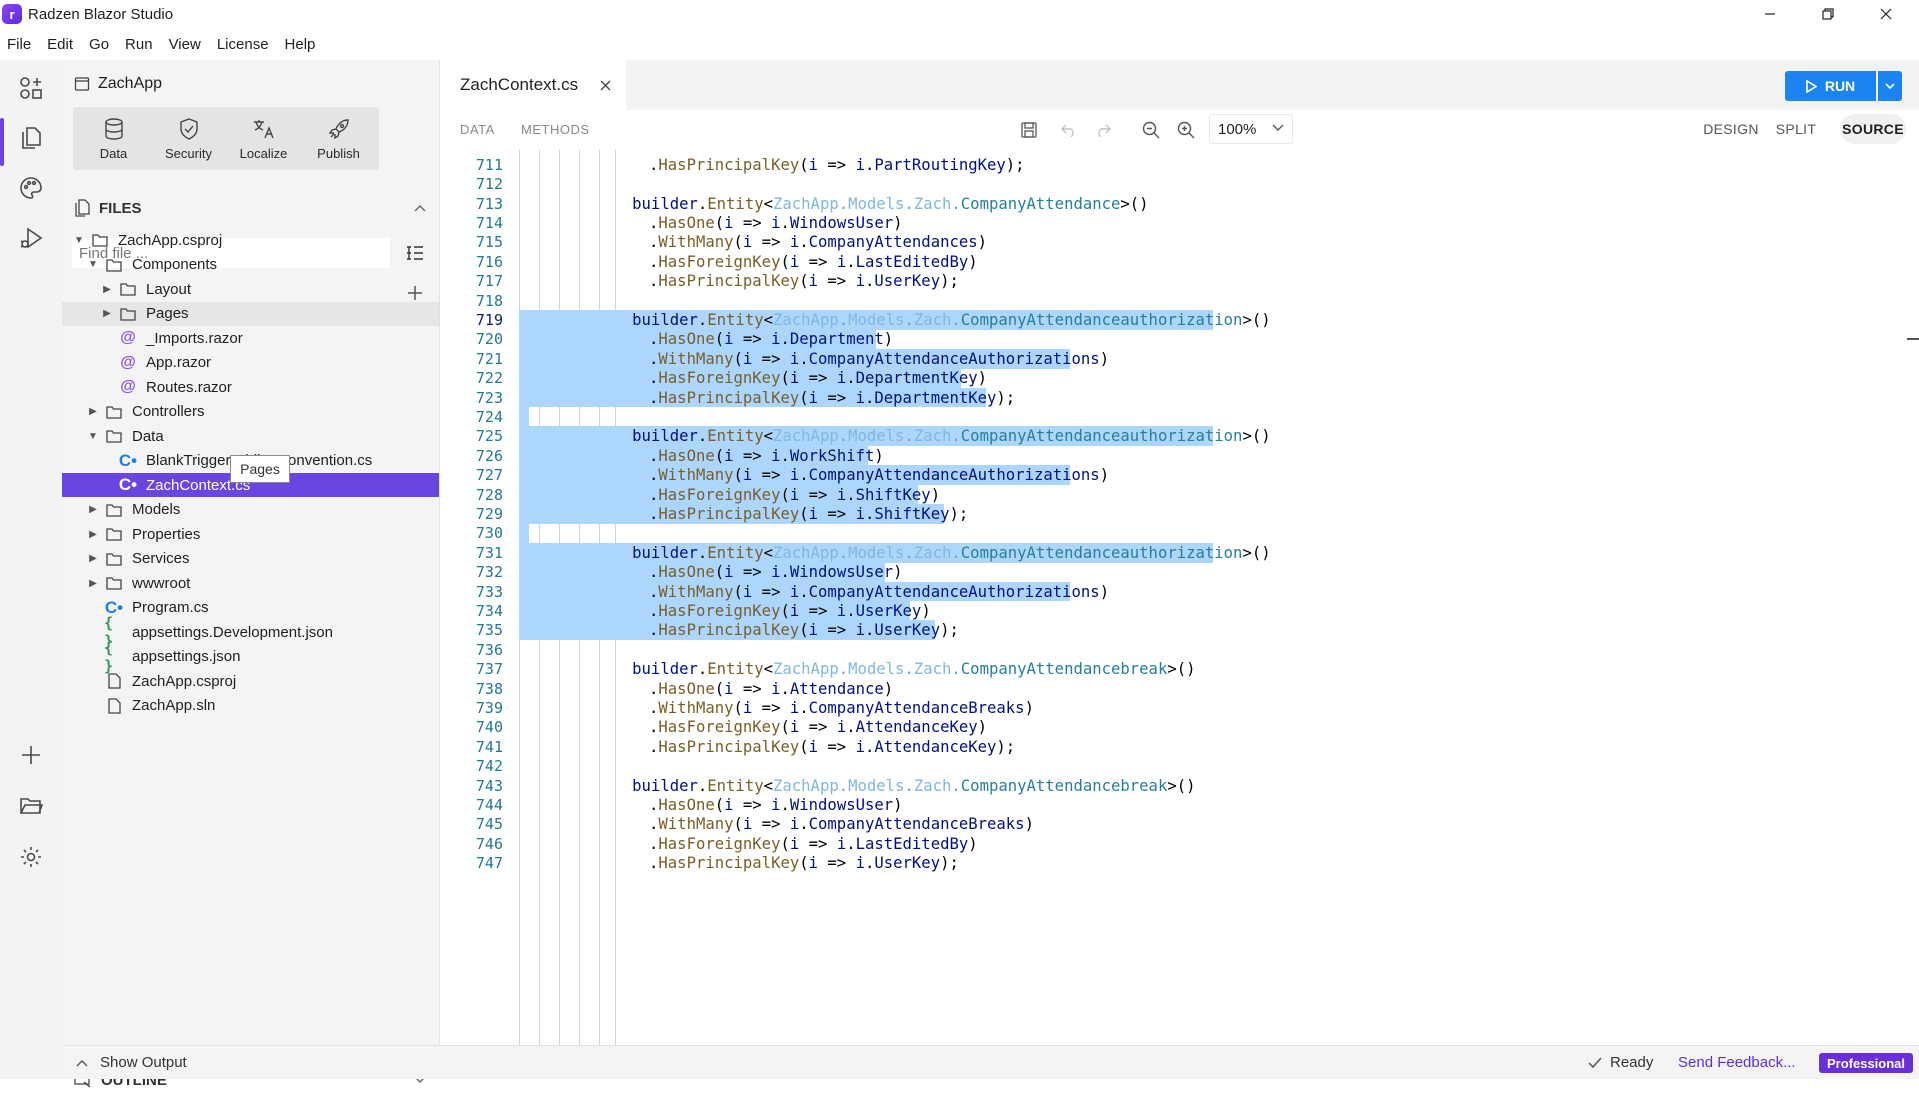 Image resolution: width=1919 pixels, height=1093 pixels. What do you see at coordinates (1890, 86) in the screenshot?
I see `run-options-dropdown` at bounding box center [1890, 86].